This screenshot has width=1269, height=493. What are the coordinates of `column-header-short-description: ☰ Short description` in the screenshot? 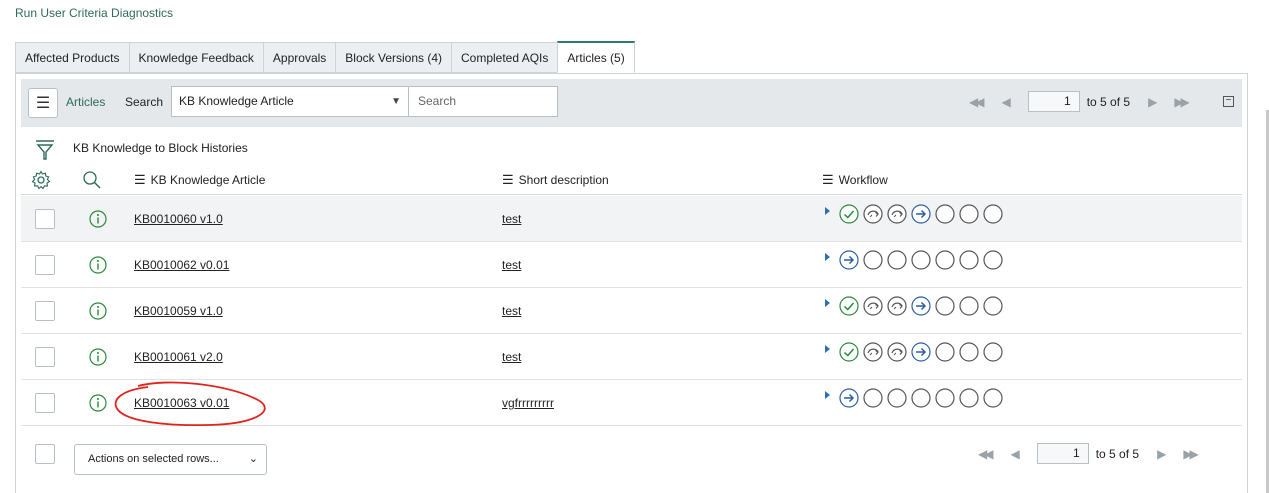 It's located at (555, 180).